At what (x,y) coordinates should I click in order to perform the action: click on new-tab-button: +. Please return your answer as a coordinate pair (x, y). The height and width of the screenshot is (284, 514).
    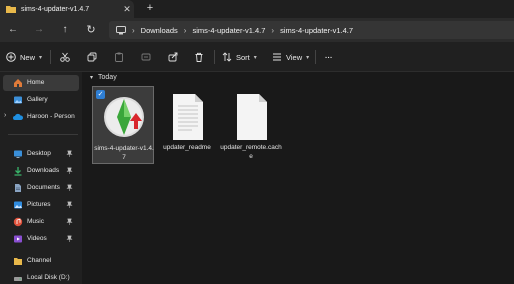
    Looking at the image, I should click on (150, 8).